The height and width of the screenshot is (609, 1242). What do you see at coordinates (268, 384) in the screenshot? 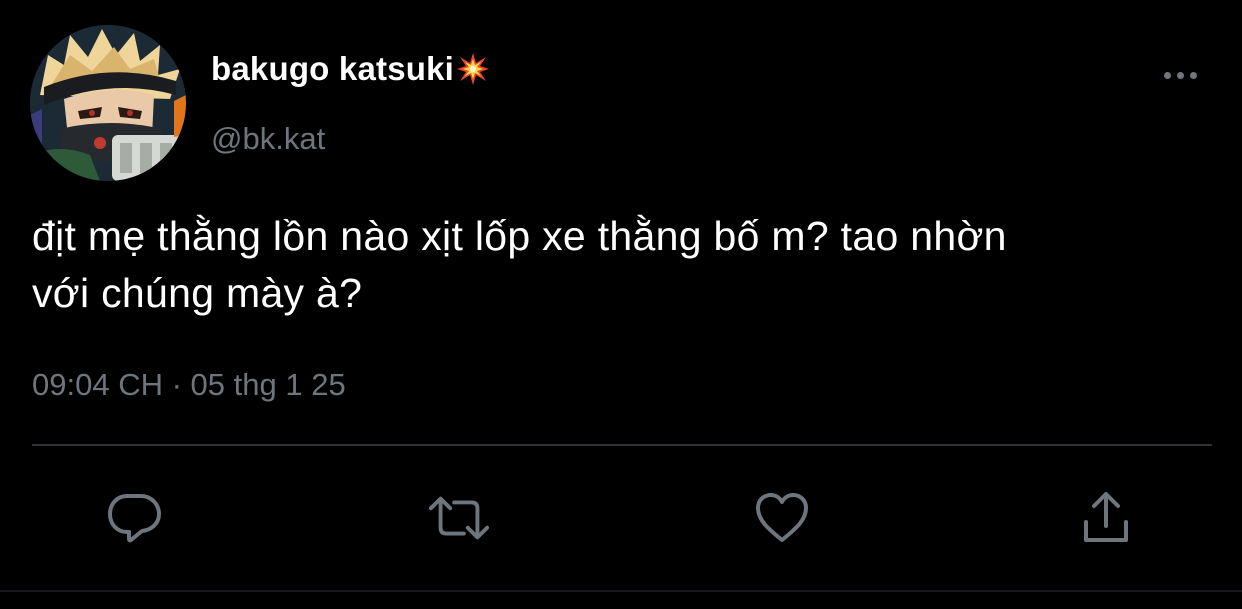
I see `tweet-date: 05 thg 1 25` at bounding box center [268, 384].